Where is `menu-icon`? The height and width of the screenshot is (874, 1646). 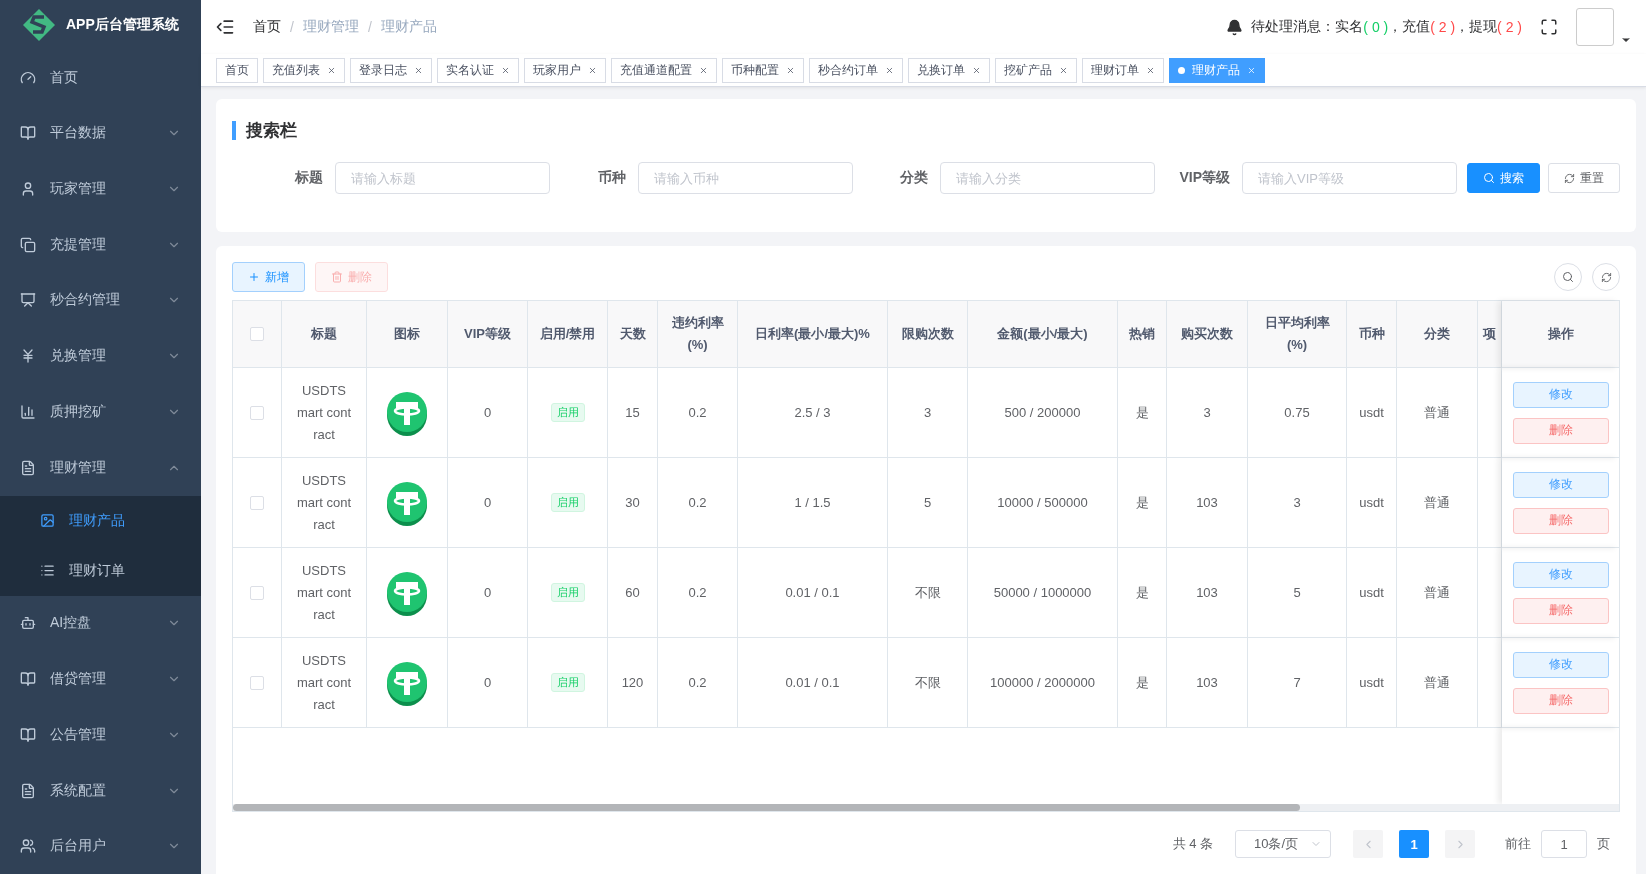 menu-icon is located at coordinates (225, 27).